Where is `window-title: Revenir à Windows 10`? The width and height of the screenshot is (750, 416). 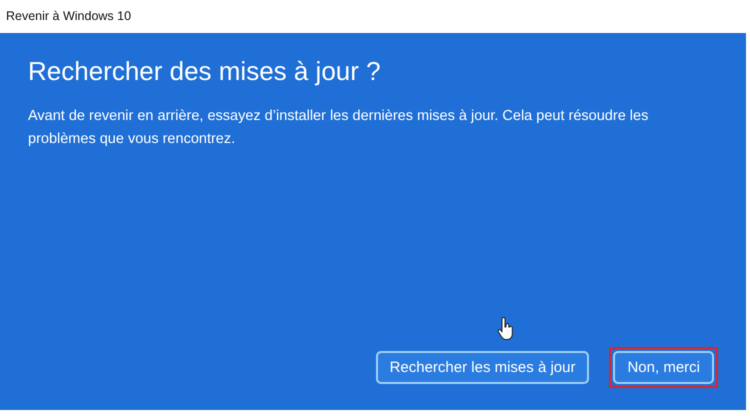 window-title: Revenir à Windows 10 is located at coordinates (69, 17).